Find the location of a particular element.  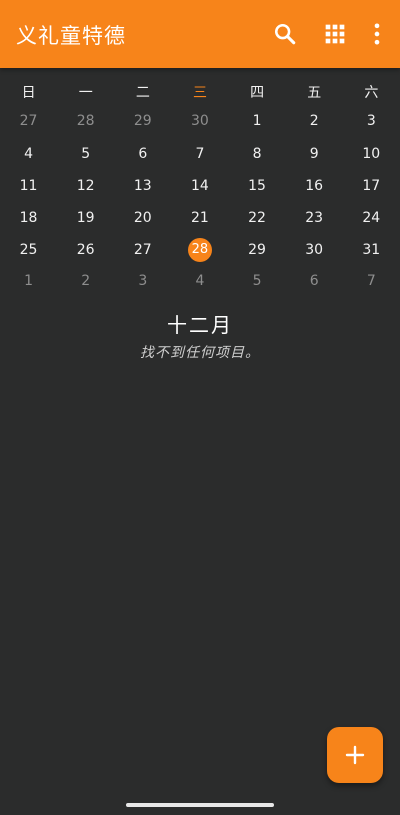

week-row: 18 19 20 21 22 23 24 is located at coordinates (200, 218).